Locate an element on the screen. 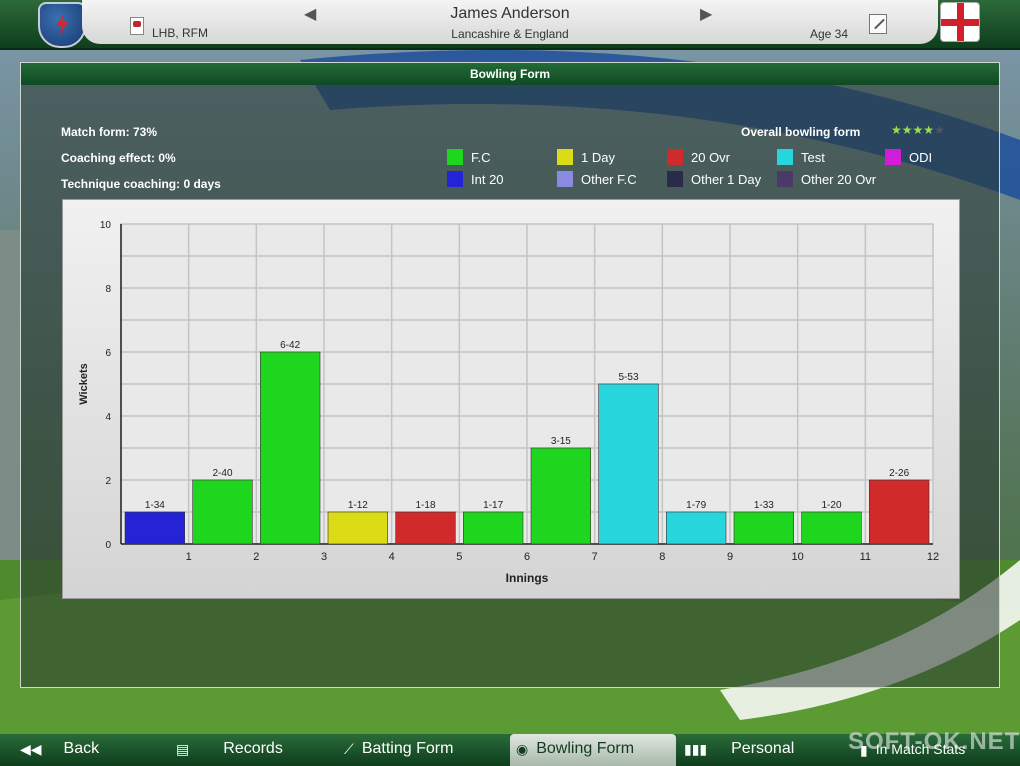 Image resolution: width=1020 pixels, height=766 pixels. bar-data-label: 1-33 is located at coordinates (764, 505).